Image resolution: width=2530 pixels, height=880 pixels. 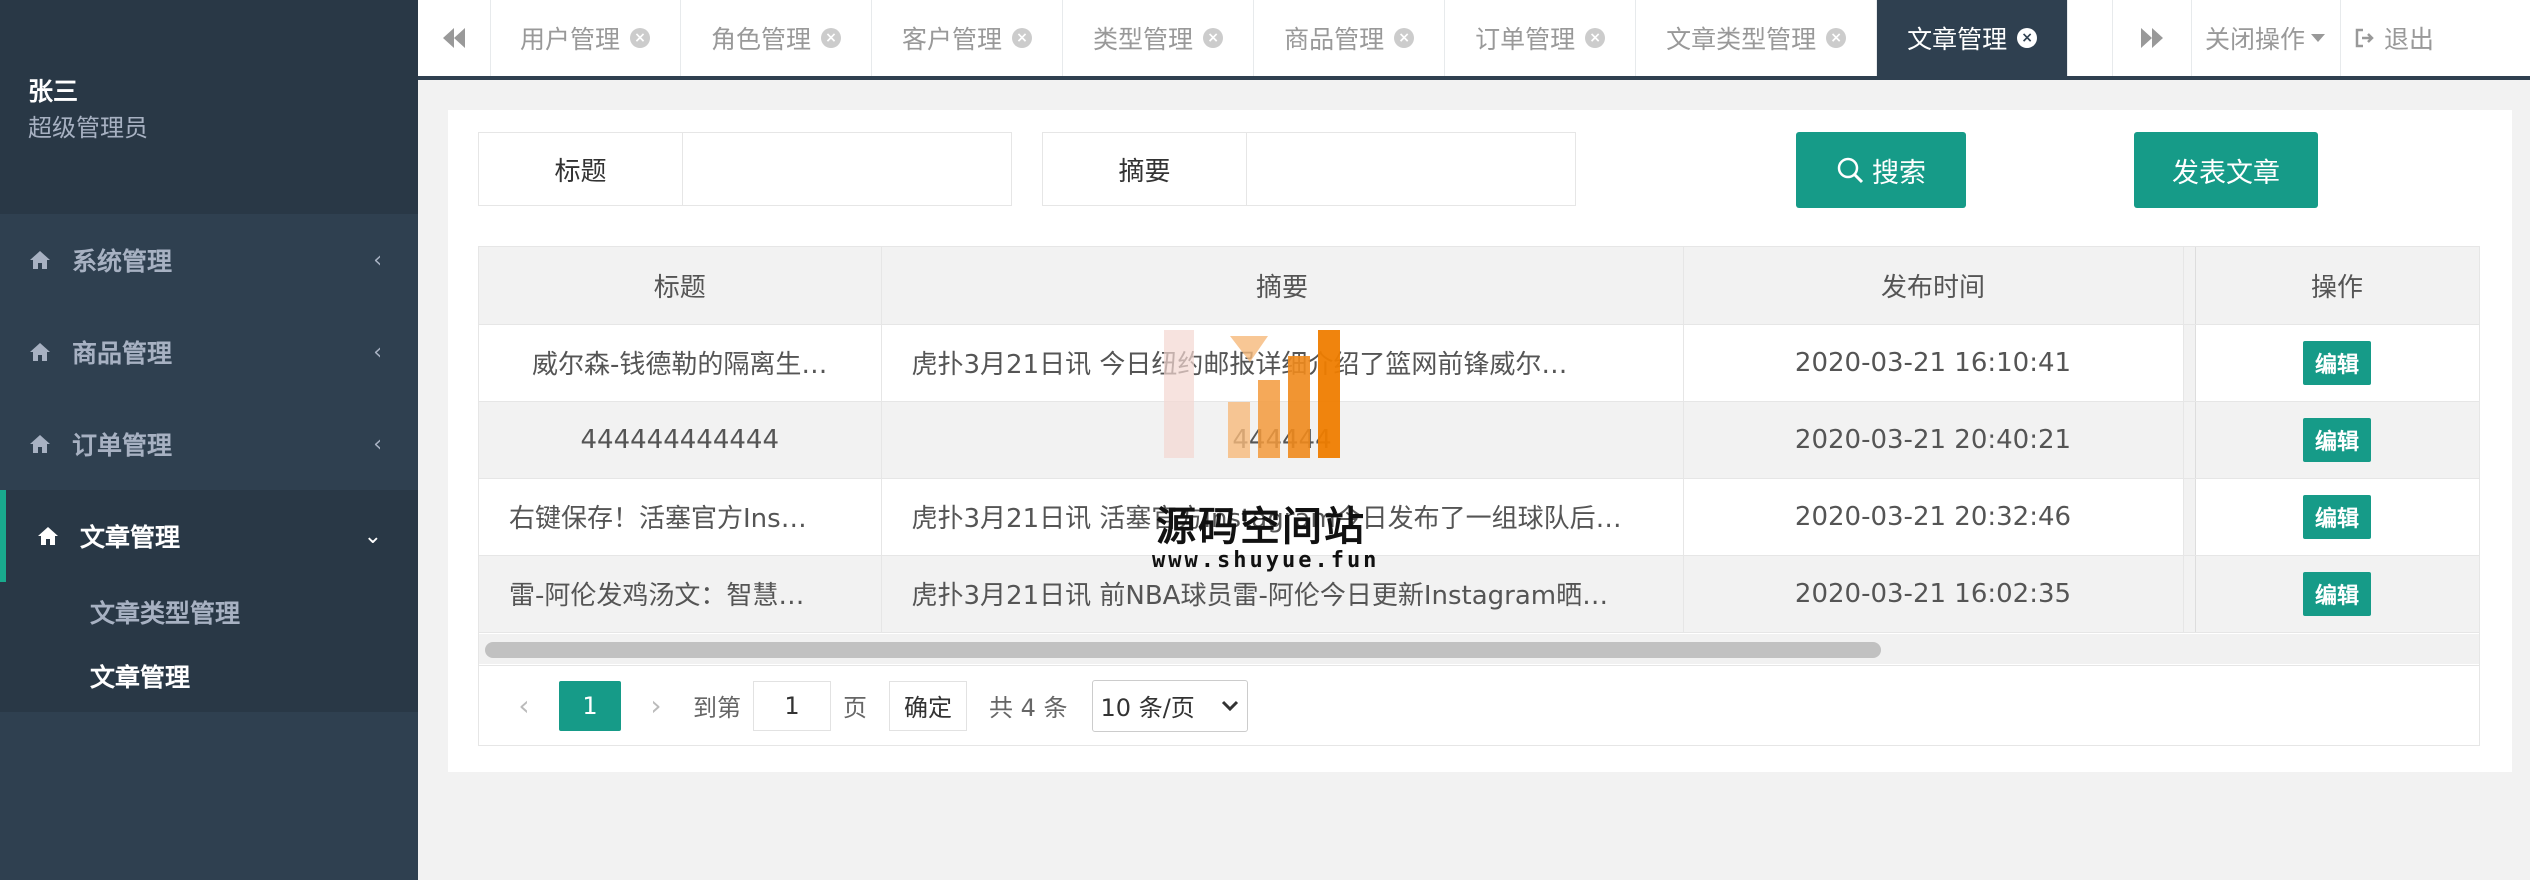 I want to click on chevron-down-icon: ⌄, so click(x=372, y=536).